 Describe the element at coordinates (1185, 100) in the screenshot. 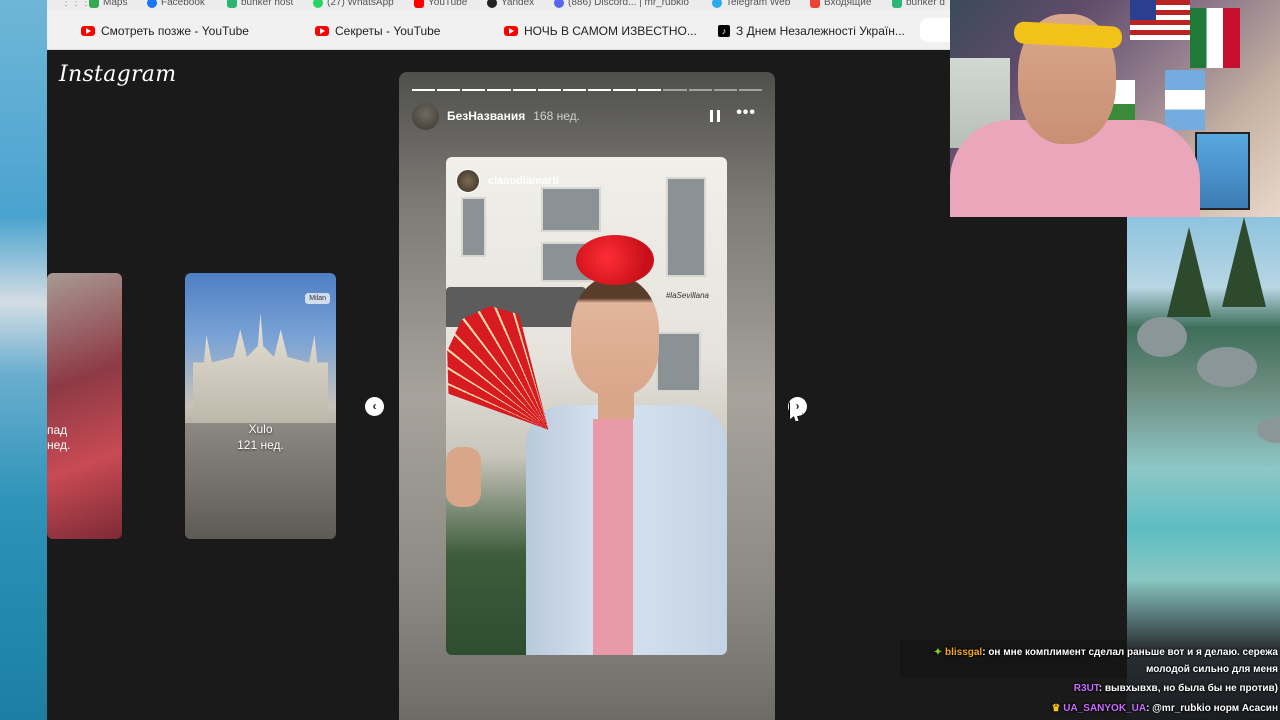

I see `flag-argentina-shape` at that location.